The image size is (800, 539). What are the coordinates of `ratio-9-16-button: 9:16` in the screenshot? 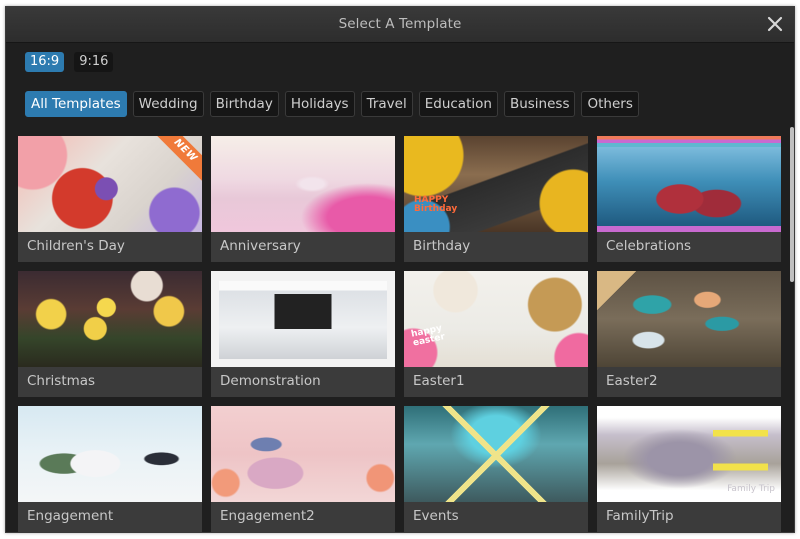 It's located at (94, 62).